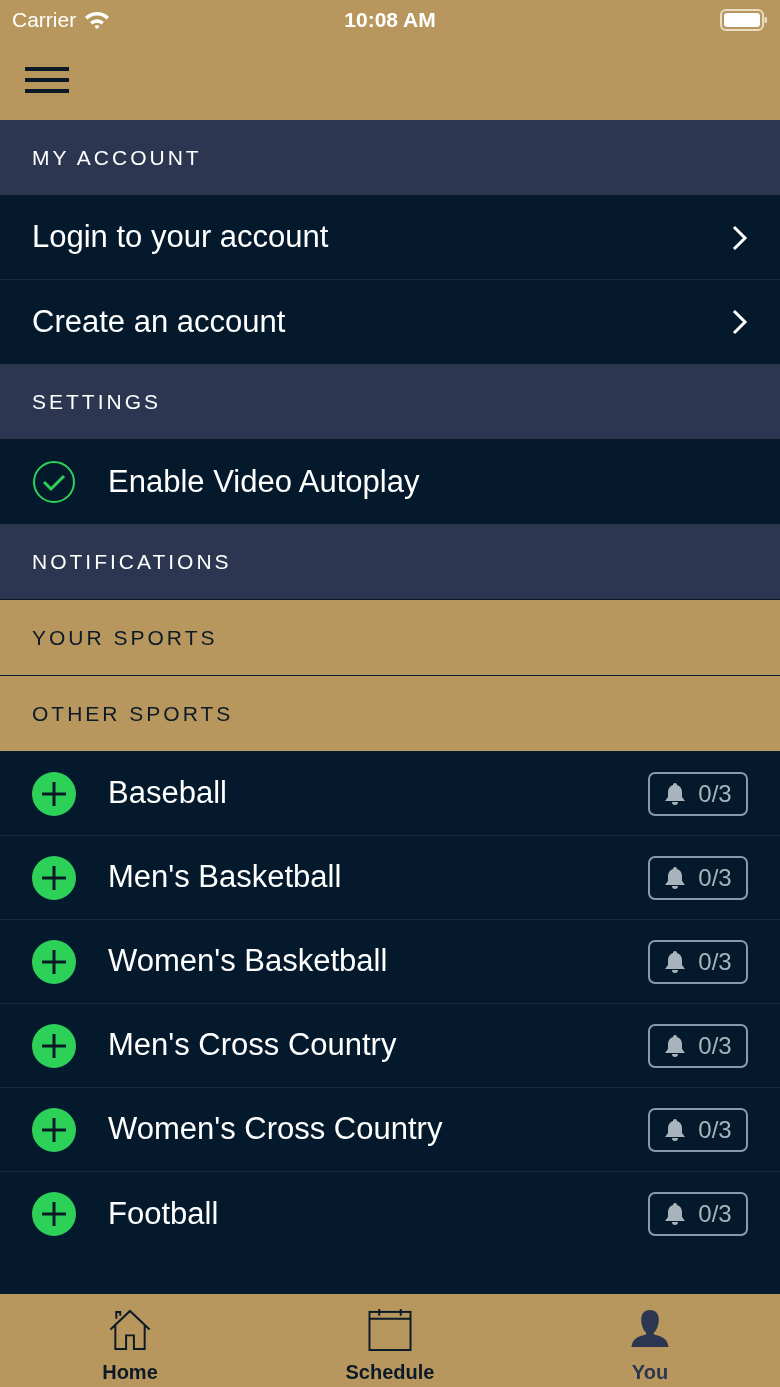 This screenshot has width=780, height=1387. I want to click on tab: Home, so click(130, 1340).